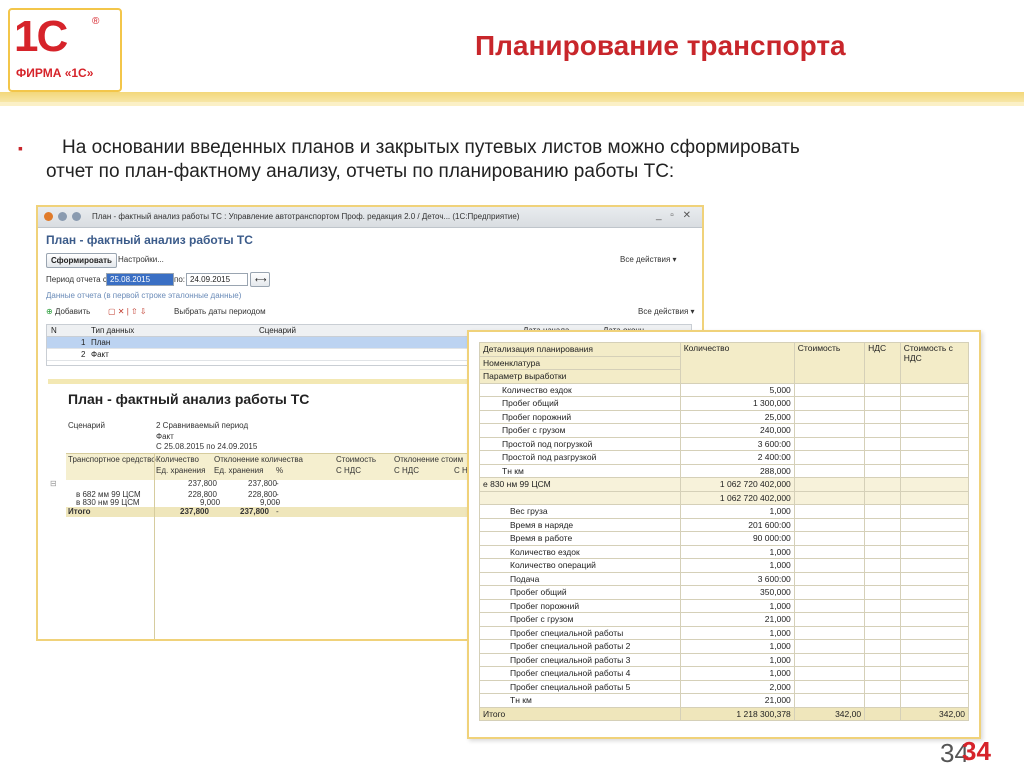 This screenshot has height=769, width=1024. Describe the element at coordinates (724, 470) in the screenshot. I see `table-row: Тн км 288,000` at that location.